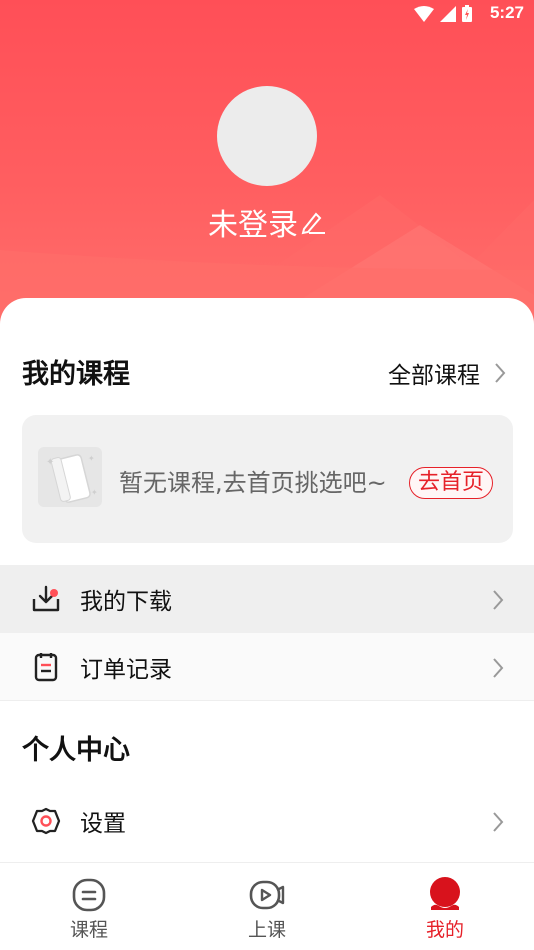 The image size is (534, 950). I want to click on my-courses-title: 我的课程, so click(76, 374).